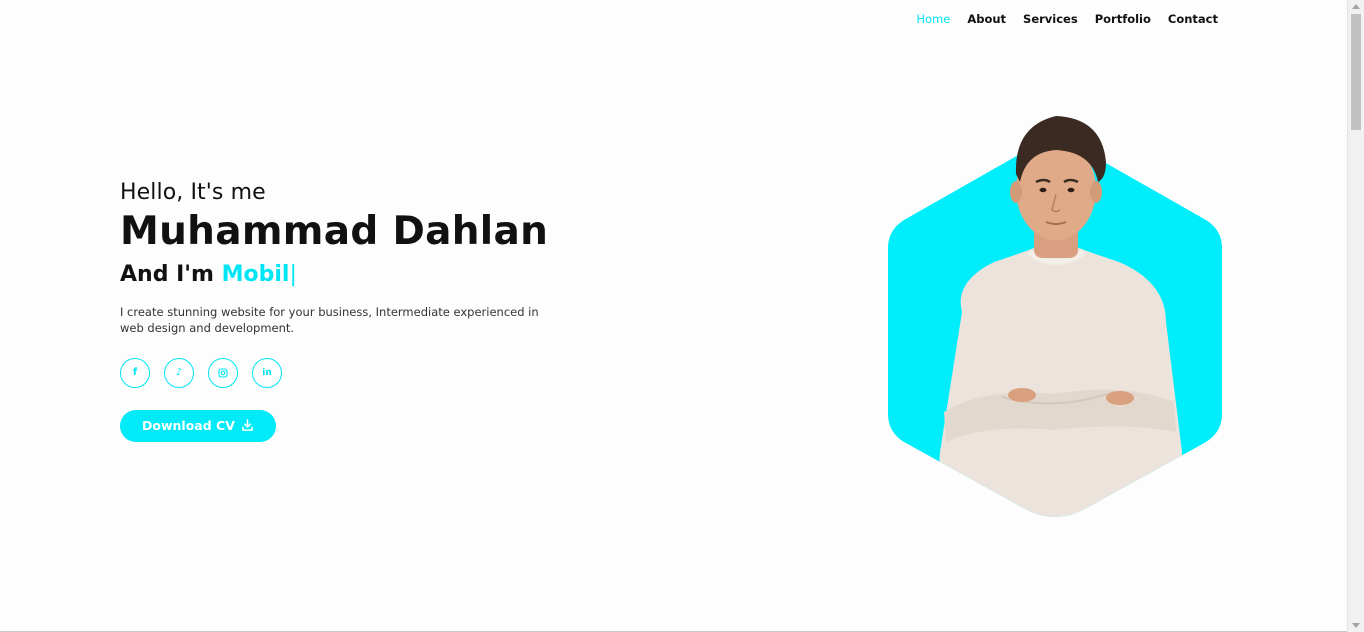 This screenshot has height=632, width=1364. What do you see at coordinates (188, 426) in the screenshot?
I see `download-cv-label: Download CV` at bounding box center [188, 426].